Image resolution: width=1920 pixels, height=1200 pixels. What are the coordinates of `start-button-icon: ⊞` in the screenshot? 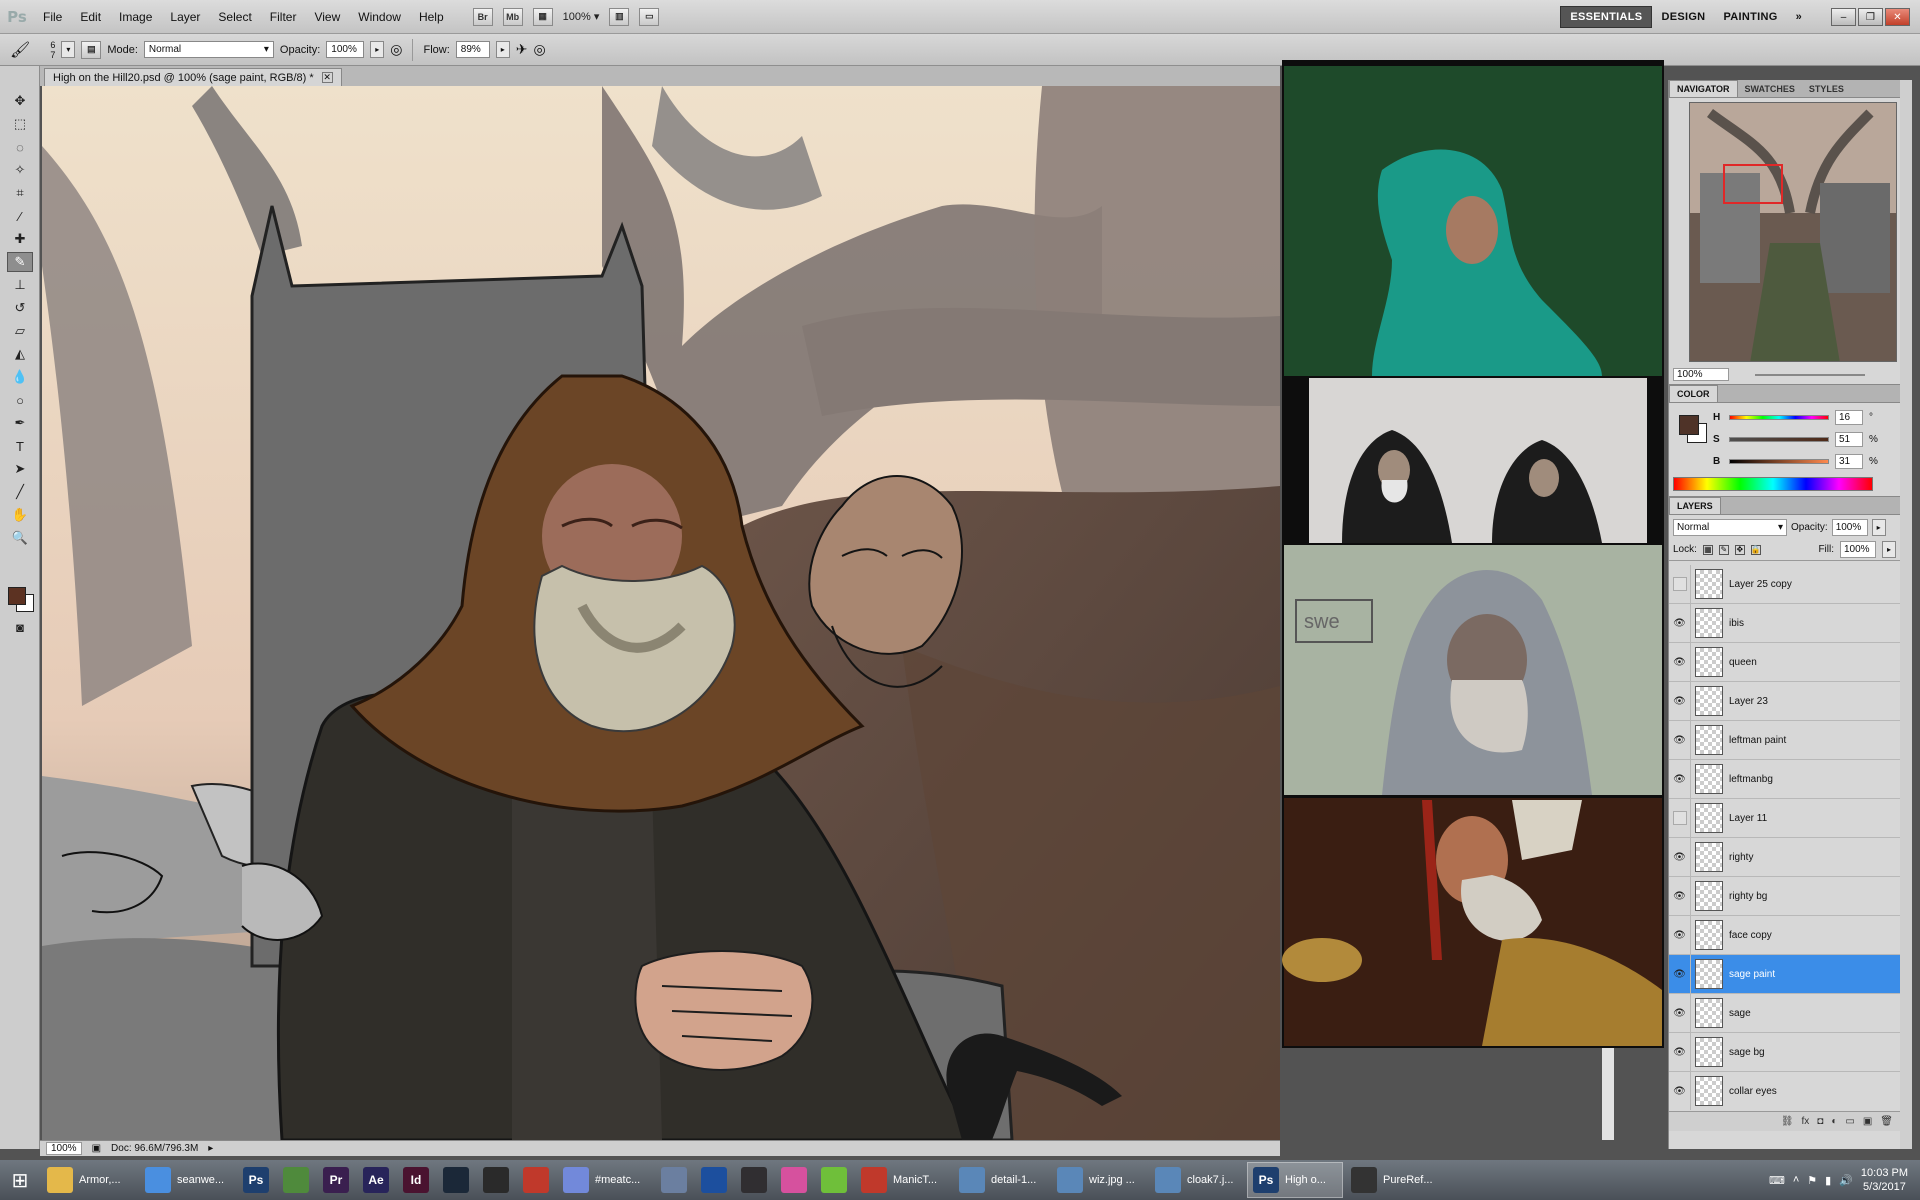 It's located at (20, 1180).